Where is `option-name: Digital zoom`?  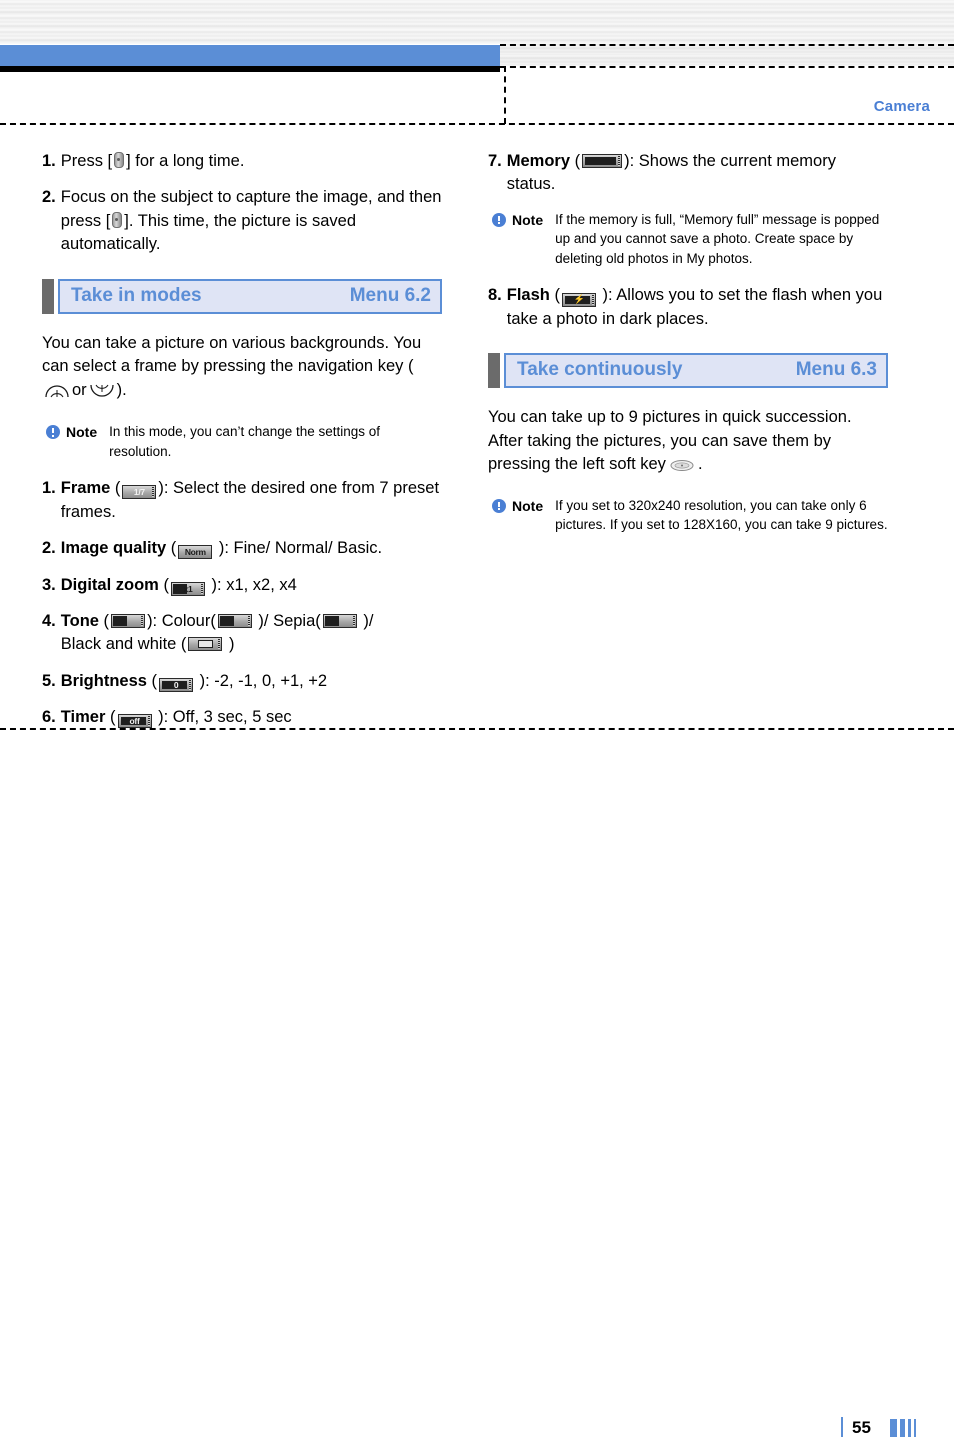
option-name: Digital zoom is located at coordinates (109, 584).